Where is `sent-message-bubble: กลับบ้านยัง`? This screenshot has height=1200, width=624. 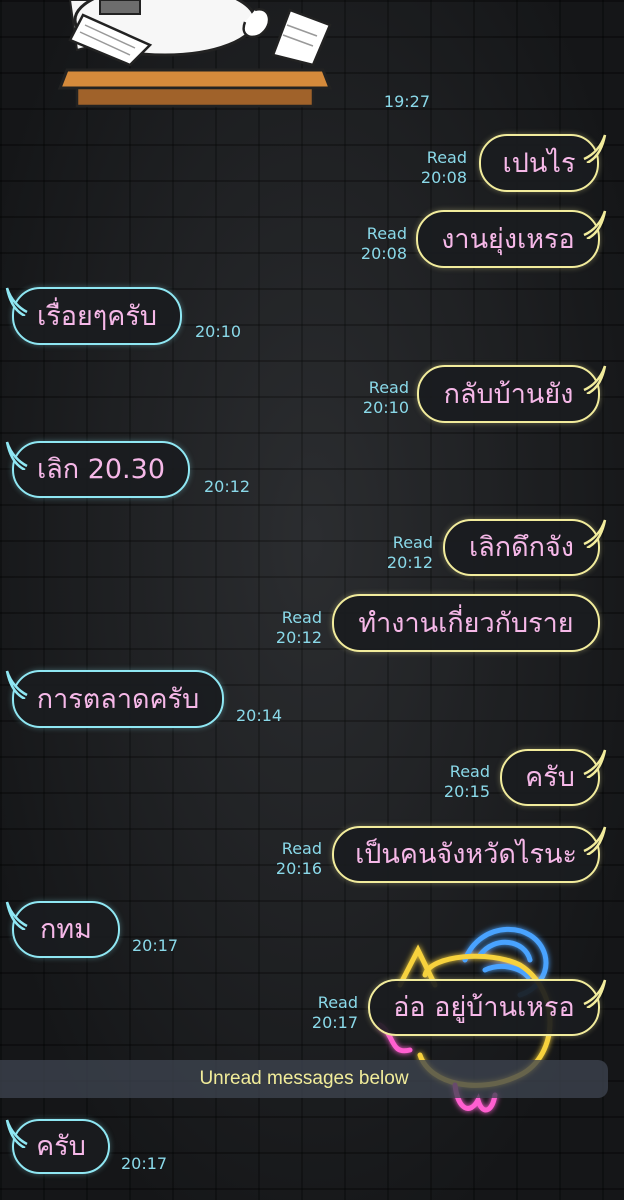
sent-message-bubble: กลับบ้านยัง is located at coordinates (508, 394).